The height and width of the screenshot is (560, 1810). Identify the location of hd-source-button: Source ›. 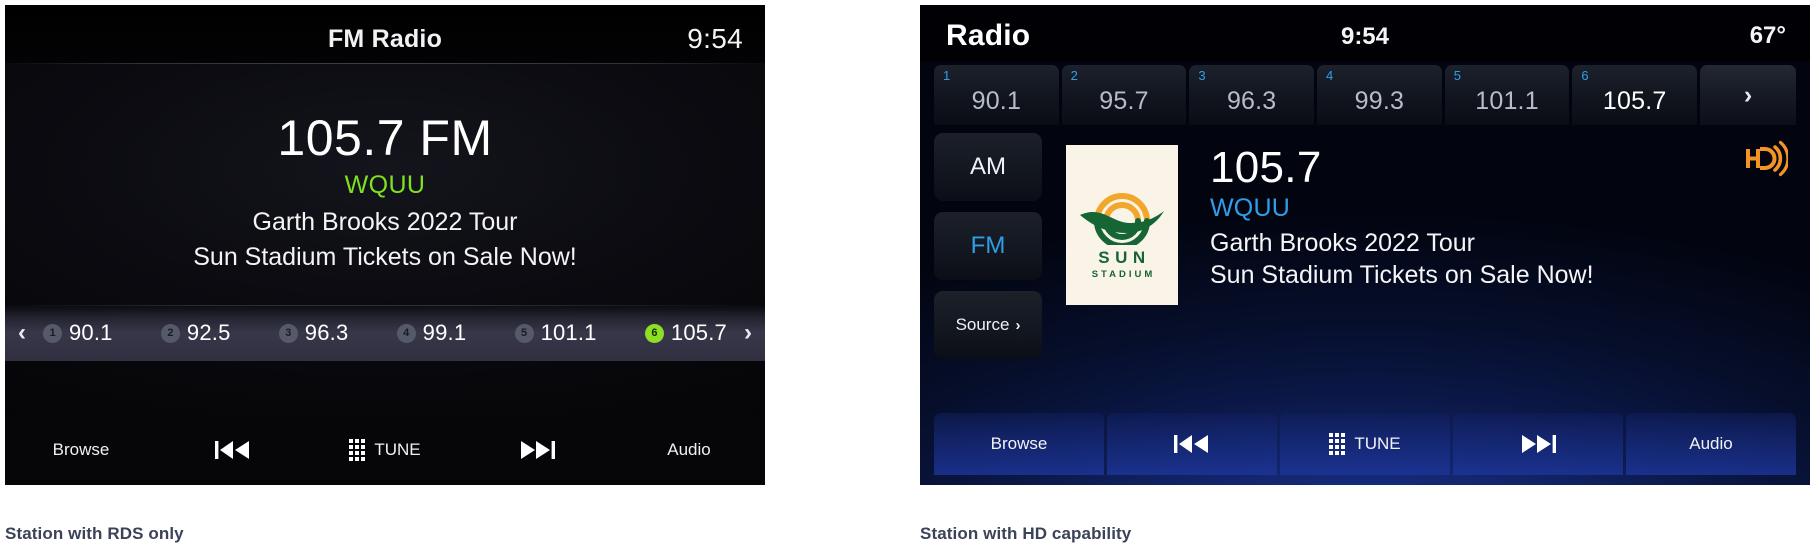
(988, 325).